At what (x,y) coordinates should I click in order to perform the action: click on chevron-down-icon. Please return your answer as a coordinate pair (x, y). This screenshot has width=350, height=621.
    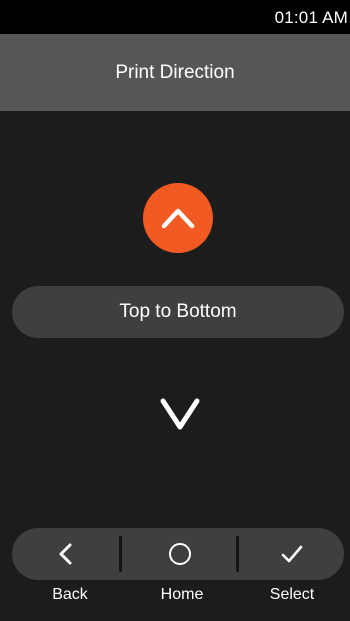
    Looking at the image, I should click on (180, 414).